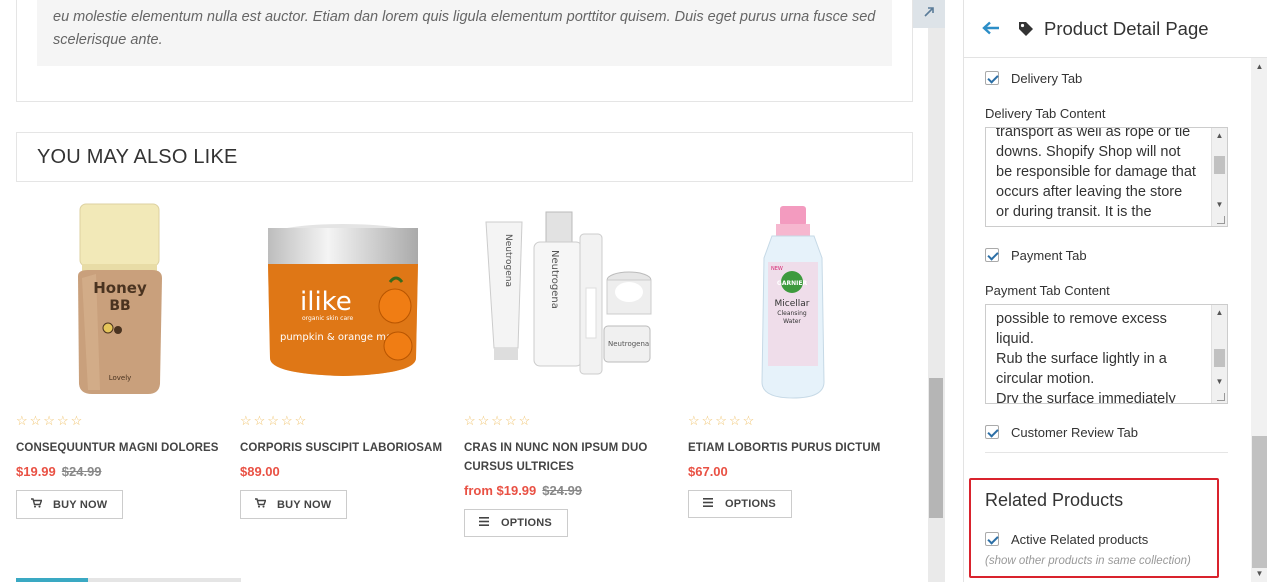 The image size is (1267, 582). What do you see at coordinates (120, 378) in the screenshot?
I see `svg-text: Lovely` at bounding box center [120, 378].